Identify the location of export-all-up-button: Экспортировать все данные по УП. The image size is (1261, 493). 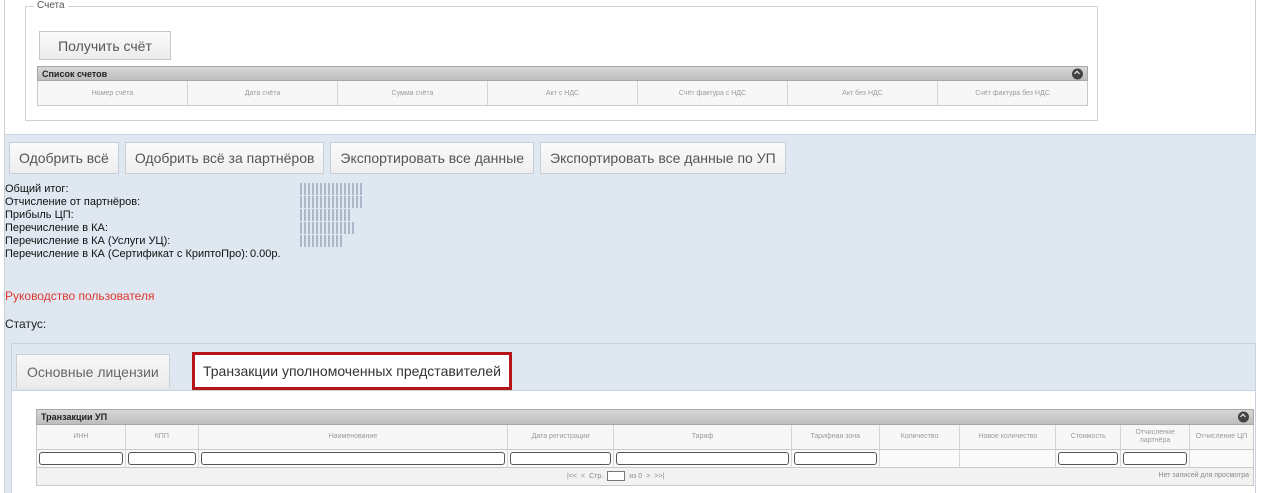
(663, 158).